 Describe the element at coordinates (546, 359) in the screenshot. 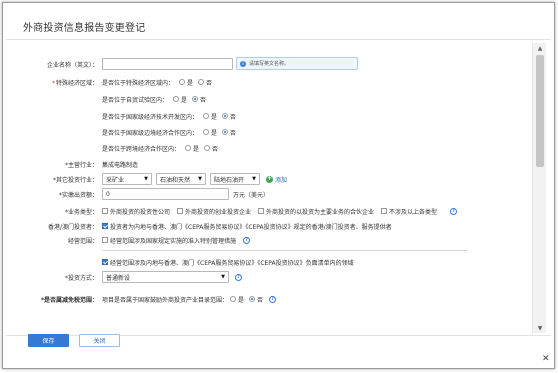

I see `close-x-icon: ✕` at that location.